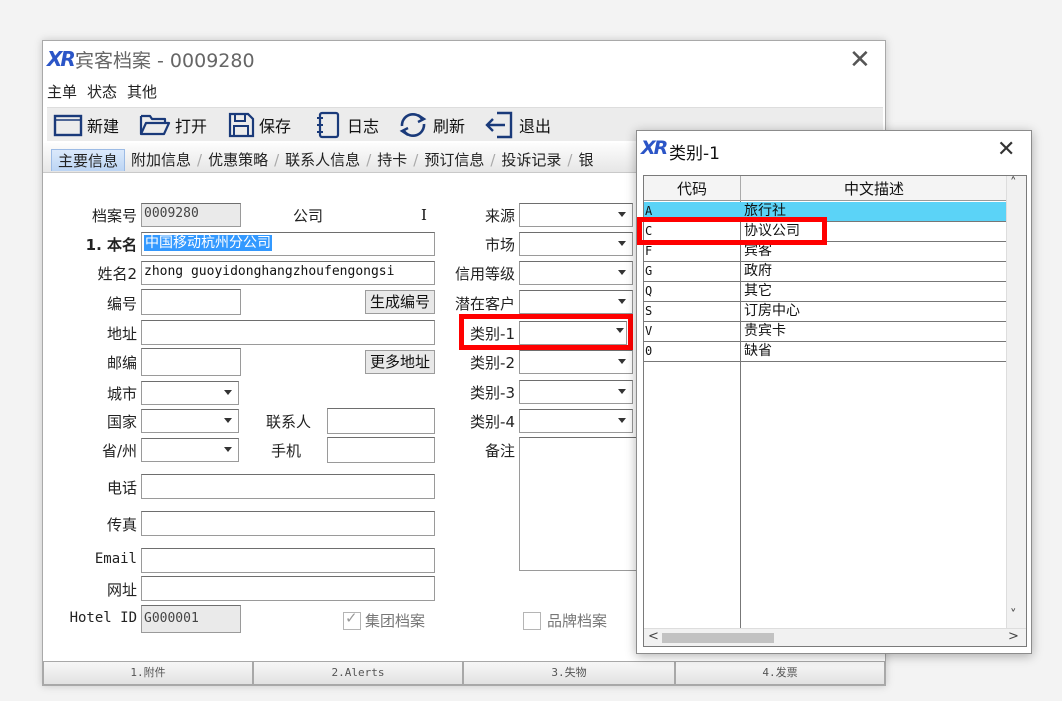  I want to click on market-select, so click(576, 244).